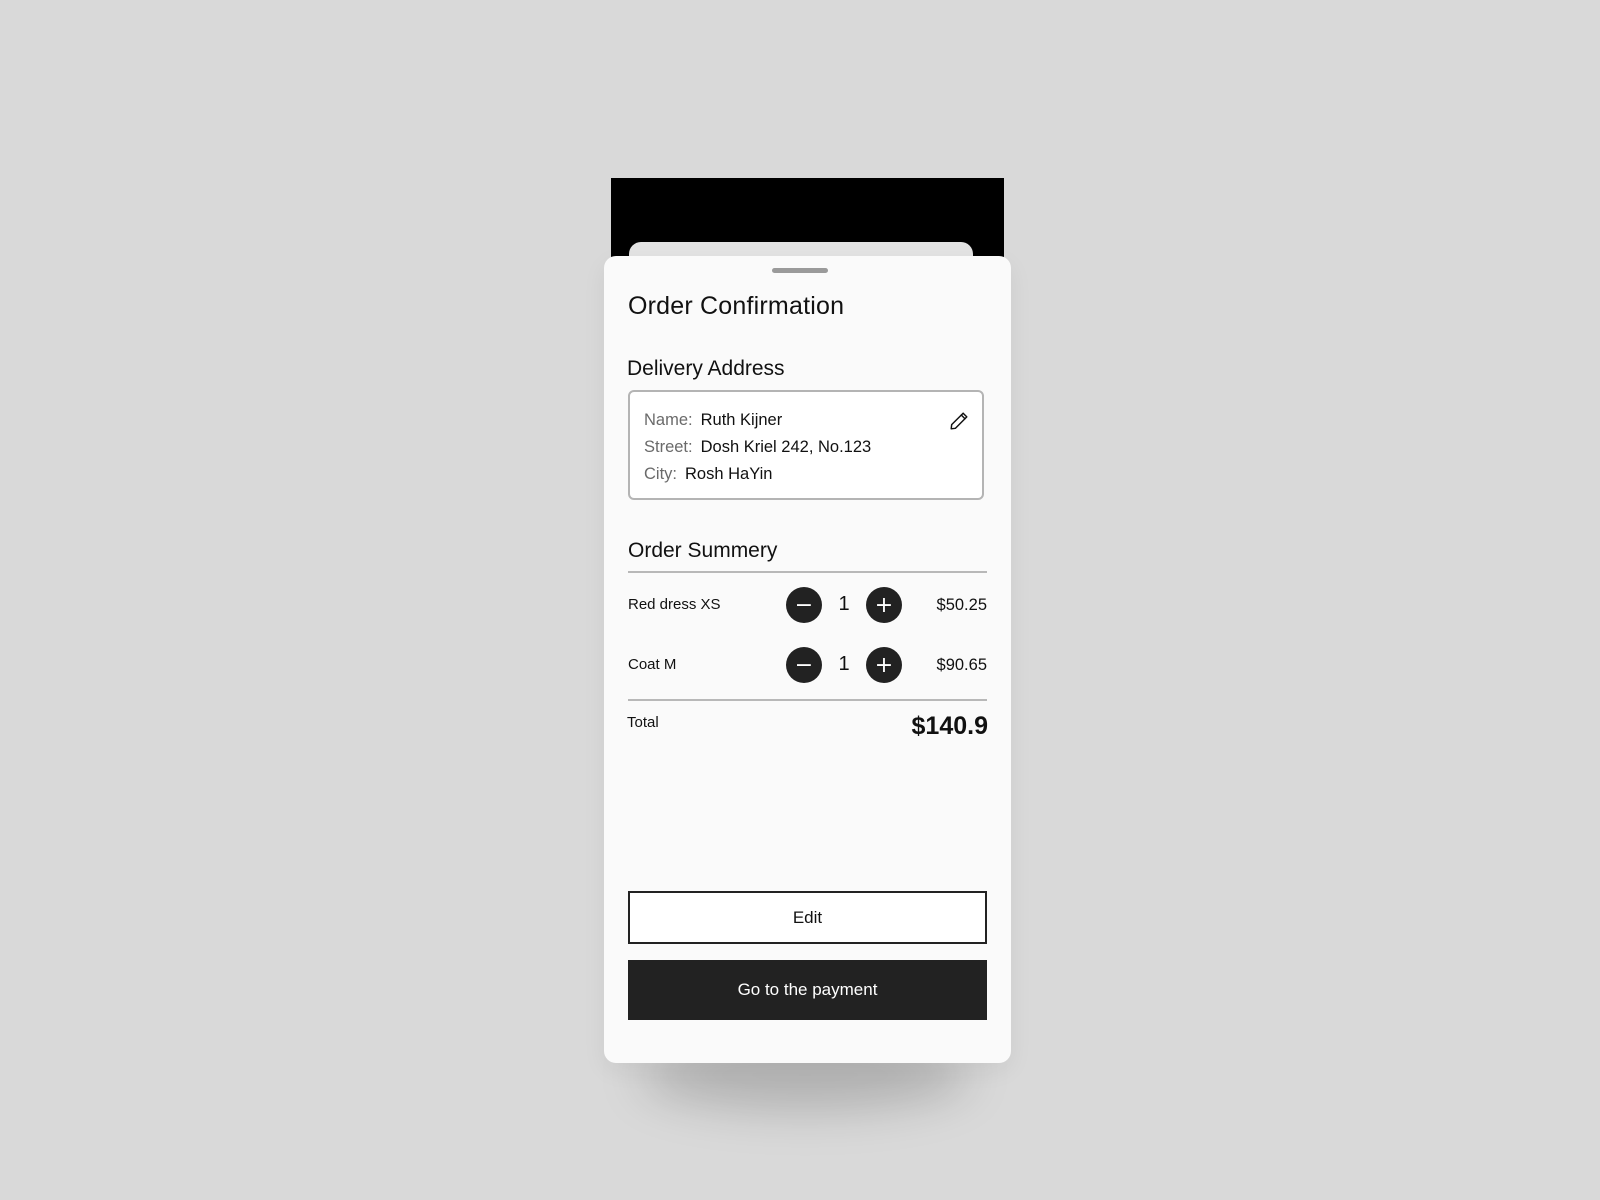  Describe the element at coordinates (961, 605) in the screenshot. I see `item-price: $50.25` at that location.